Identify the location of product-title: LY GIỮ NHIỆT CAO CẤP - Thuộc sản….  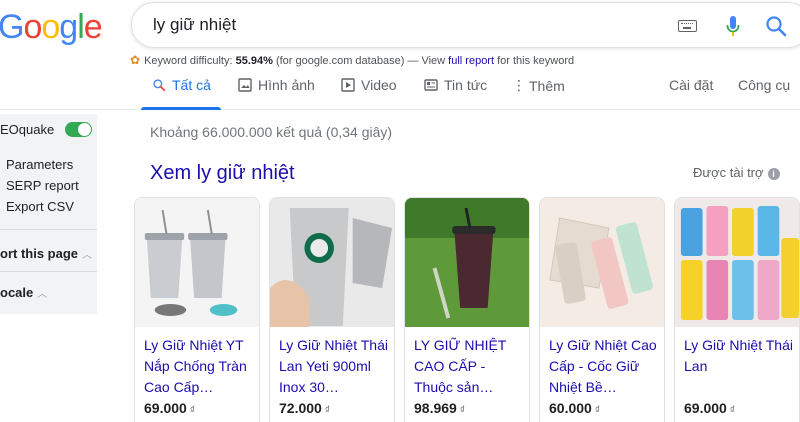
(470, 366).